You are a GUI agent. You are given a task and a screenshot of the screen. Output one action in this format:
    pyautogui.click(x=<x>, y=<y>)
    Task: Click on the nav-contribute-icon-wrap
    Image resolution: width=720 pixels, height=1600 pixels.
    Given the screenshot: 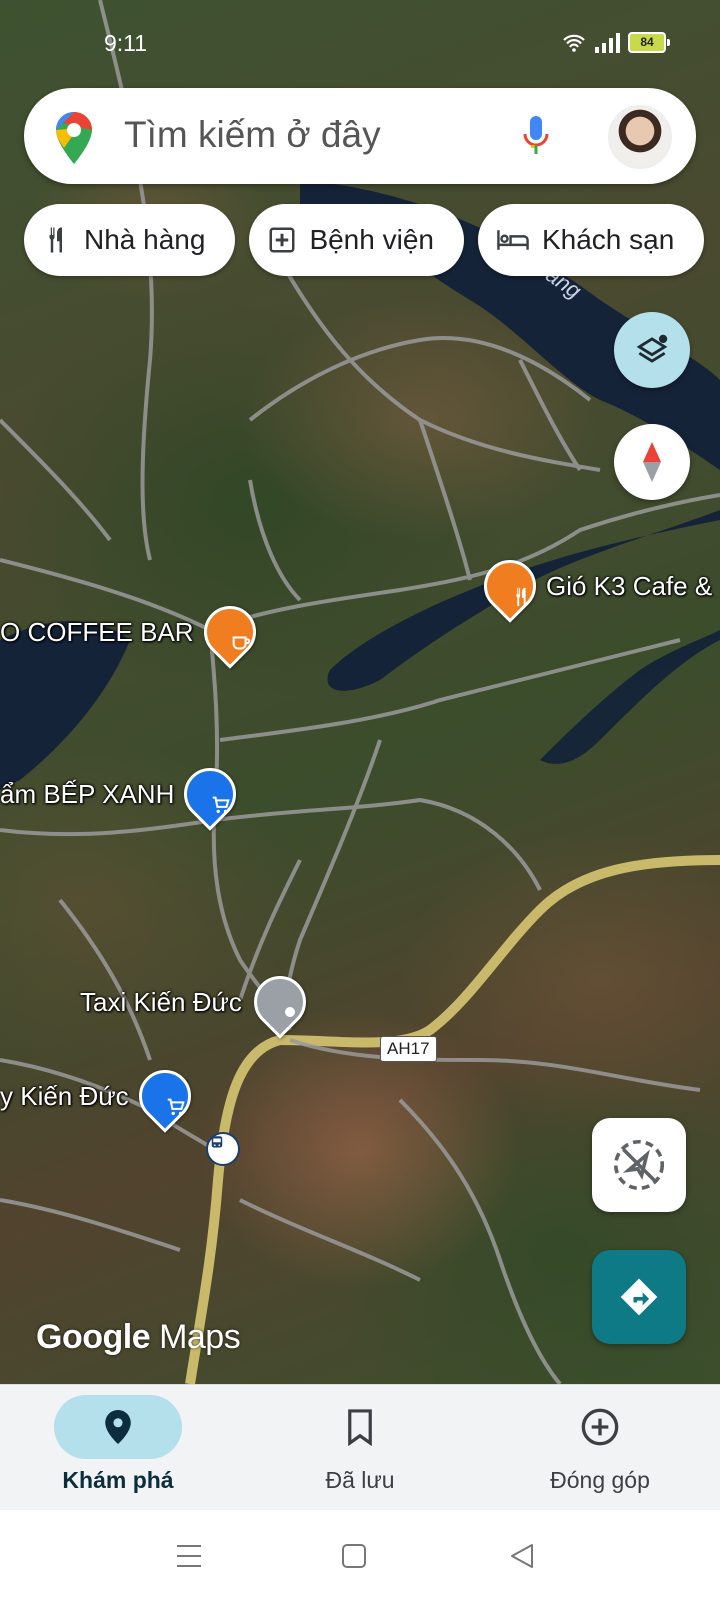 What is the action you would take?
    pyautogui.click(x=600, y=1427)
    